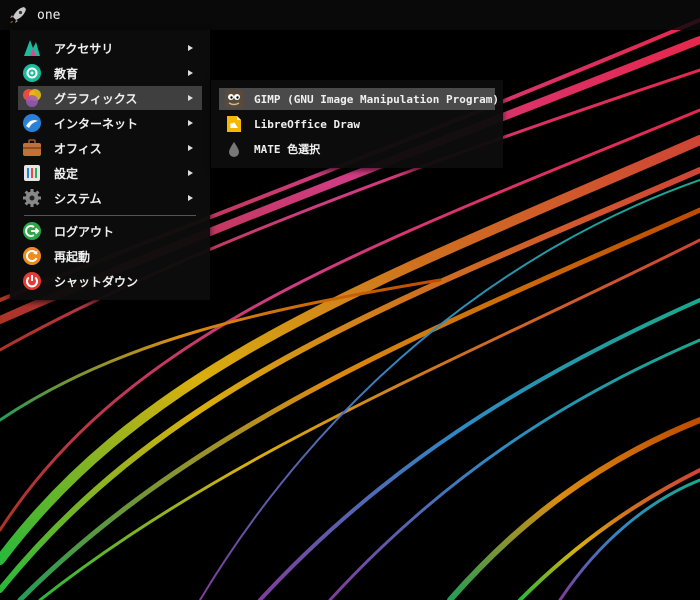  I want to click on office-icon, so click(32, 147).